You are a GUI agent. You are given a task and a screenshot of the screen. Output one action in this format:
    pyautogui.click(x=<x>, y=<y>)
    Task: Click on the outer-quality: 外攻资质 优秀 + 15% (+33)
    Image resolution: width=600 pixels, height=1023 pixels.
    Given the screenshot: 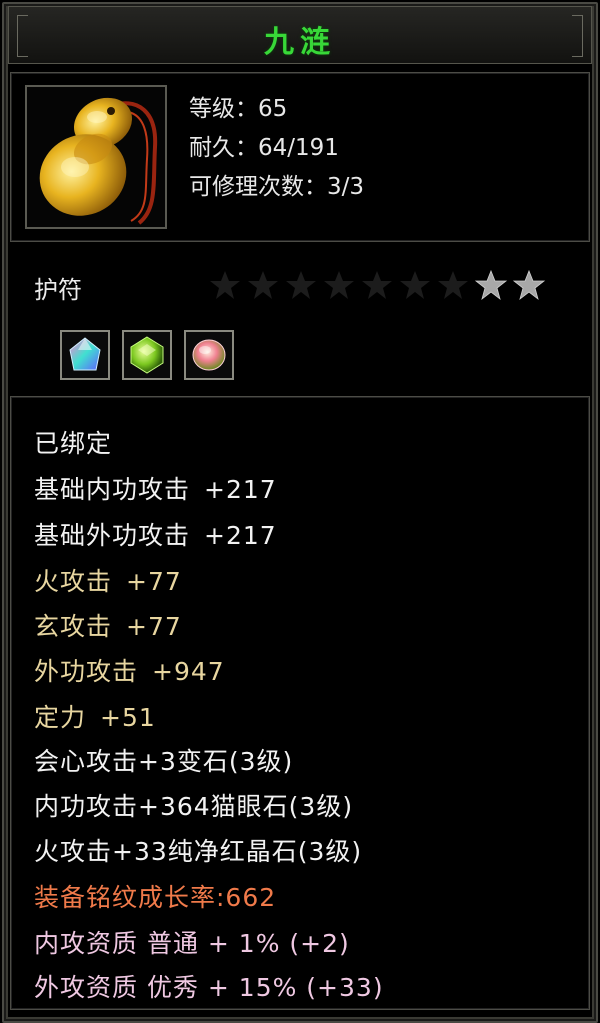 What is the action you would take?
    pyautogui.click(x=209, y=987)
    